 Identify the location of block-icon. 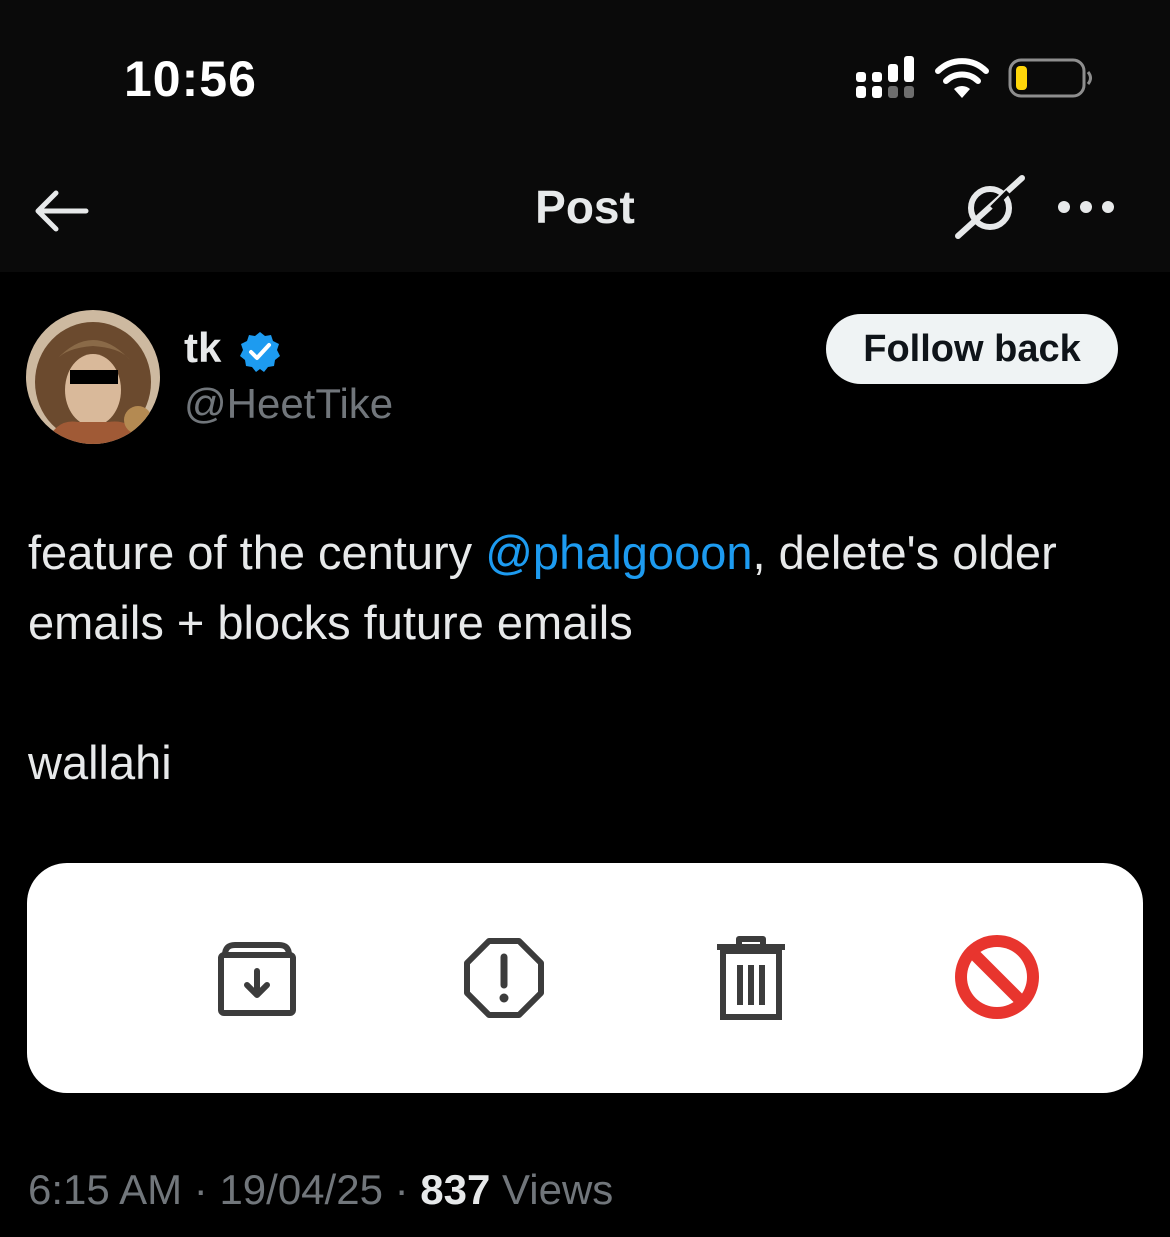
(997, 977).